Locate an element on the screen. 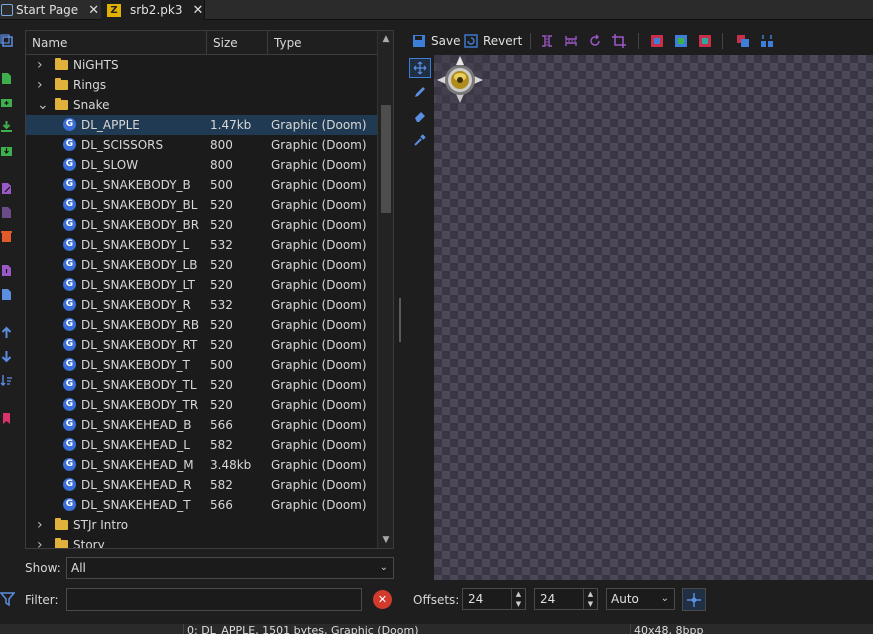 Image resolution: width=873 pixels, height=634 pixels. clear-filter-icon: ✕ is located at coordinates (382, 599).